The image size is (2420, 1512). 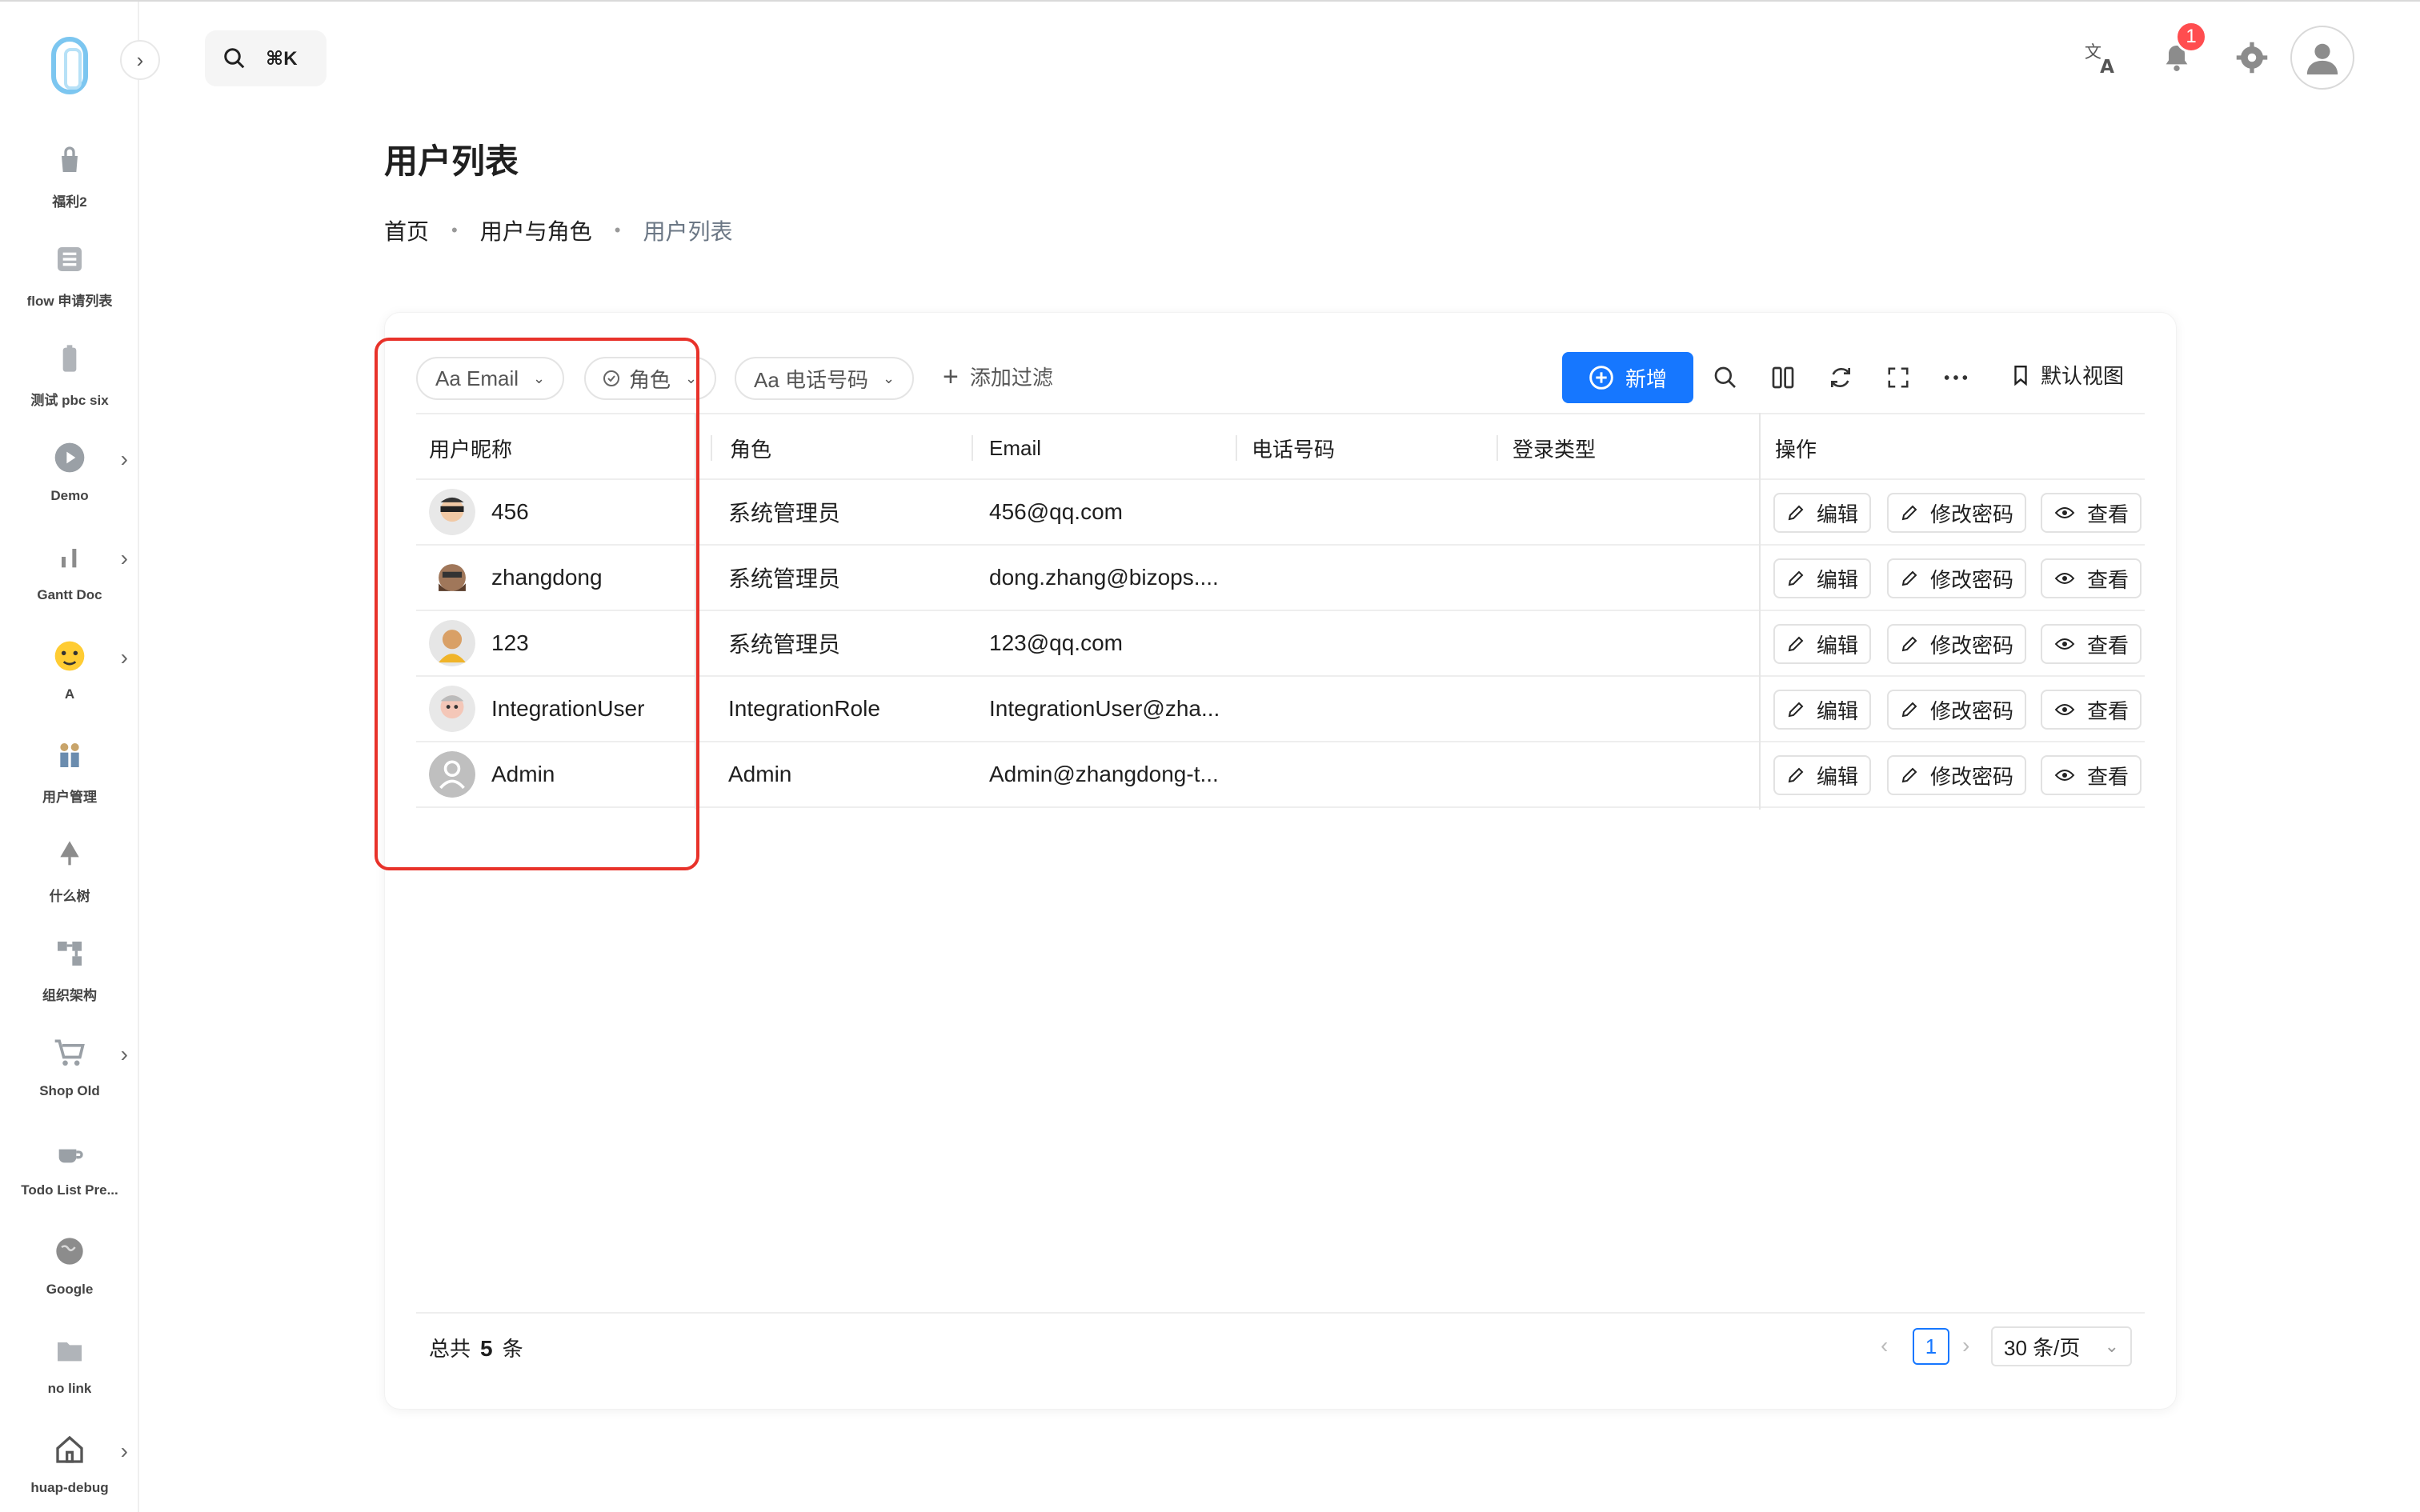 I want to click on add-filter-button: + 添加过滤, so click(x=998, y=376).